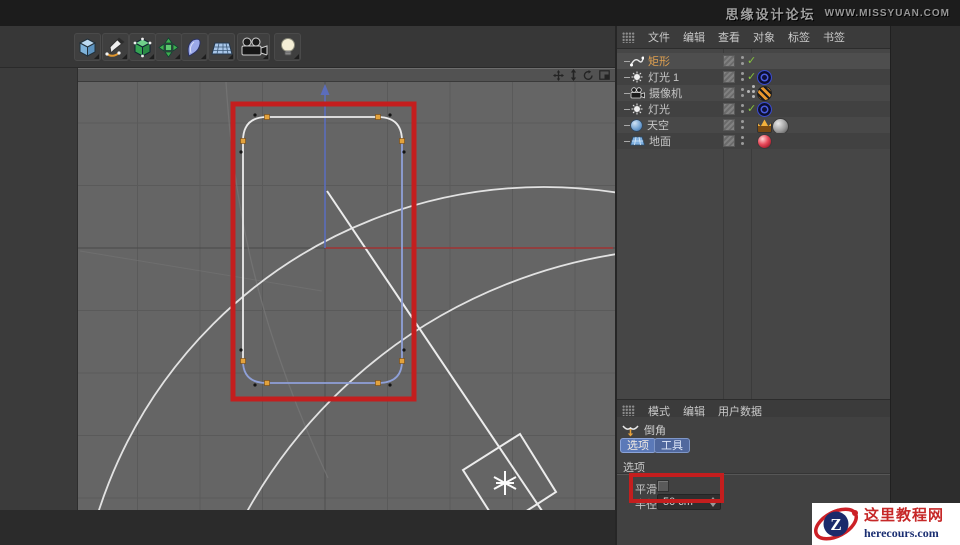  What do you see at coordinates (604, 75) in the screenshot?
I see `maximize-icon` at bounding box center [604, 75].